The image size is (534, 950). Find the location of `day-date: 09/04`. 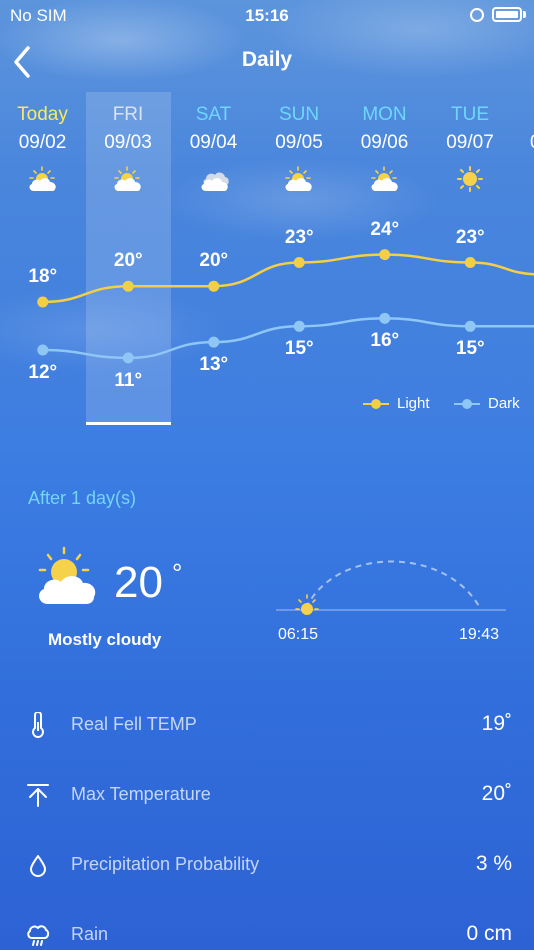

day-date: 09/04 is located at coordinates (213, 142).